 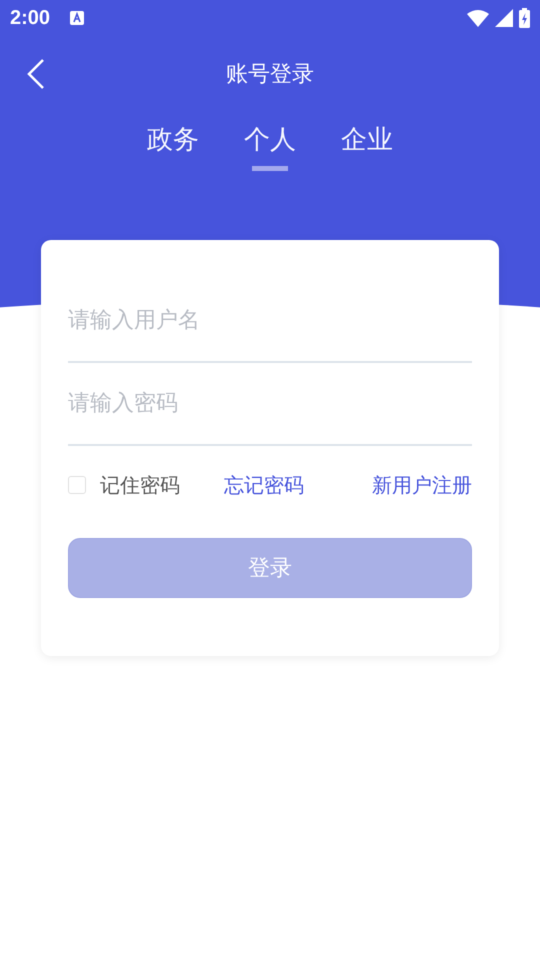 What do you see at coordinates (422, 485) in the screenshot?
I see `register-link: 新用户注册` at bounding box center [422, 485].